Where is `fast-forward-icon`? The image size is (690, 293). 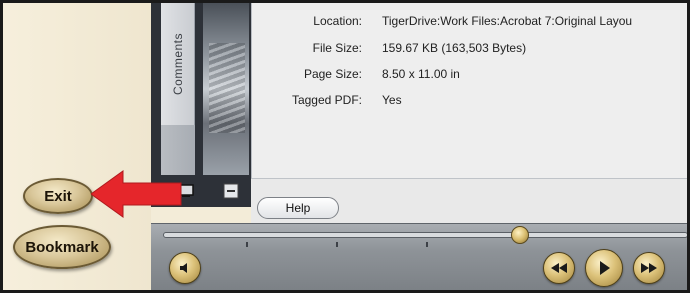
fast-forward-icon is located at coordinates (649, 268).